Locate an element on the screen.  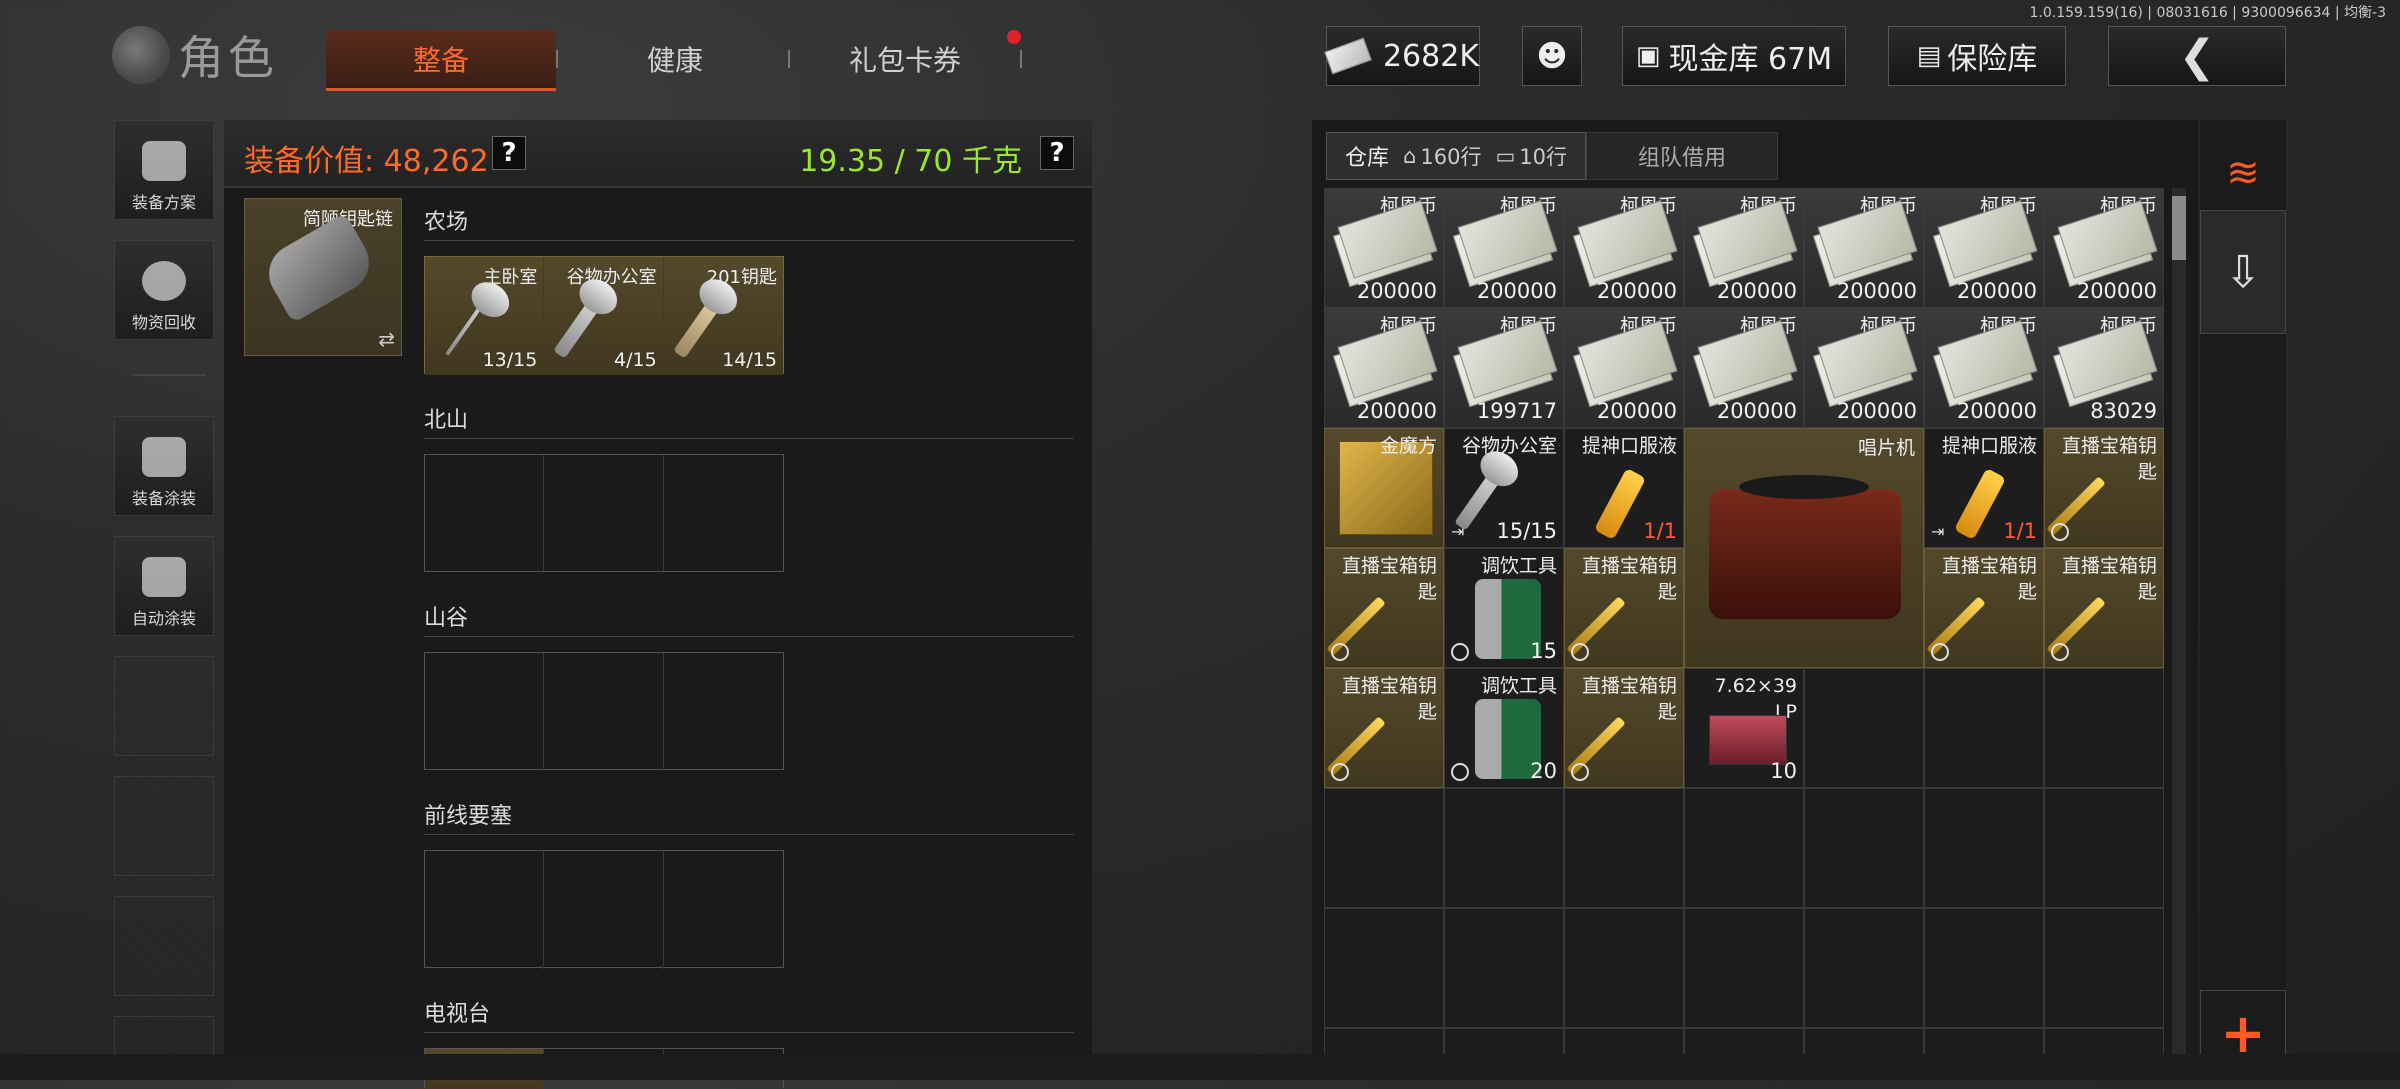
item-count: 1/1 is located at coordinates (1660, 531).